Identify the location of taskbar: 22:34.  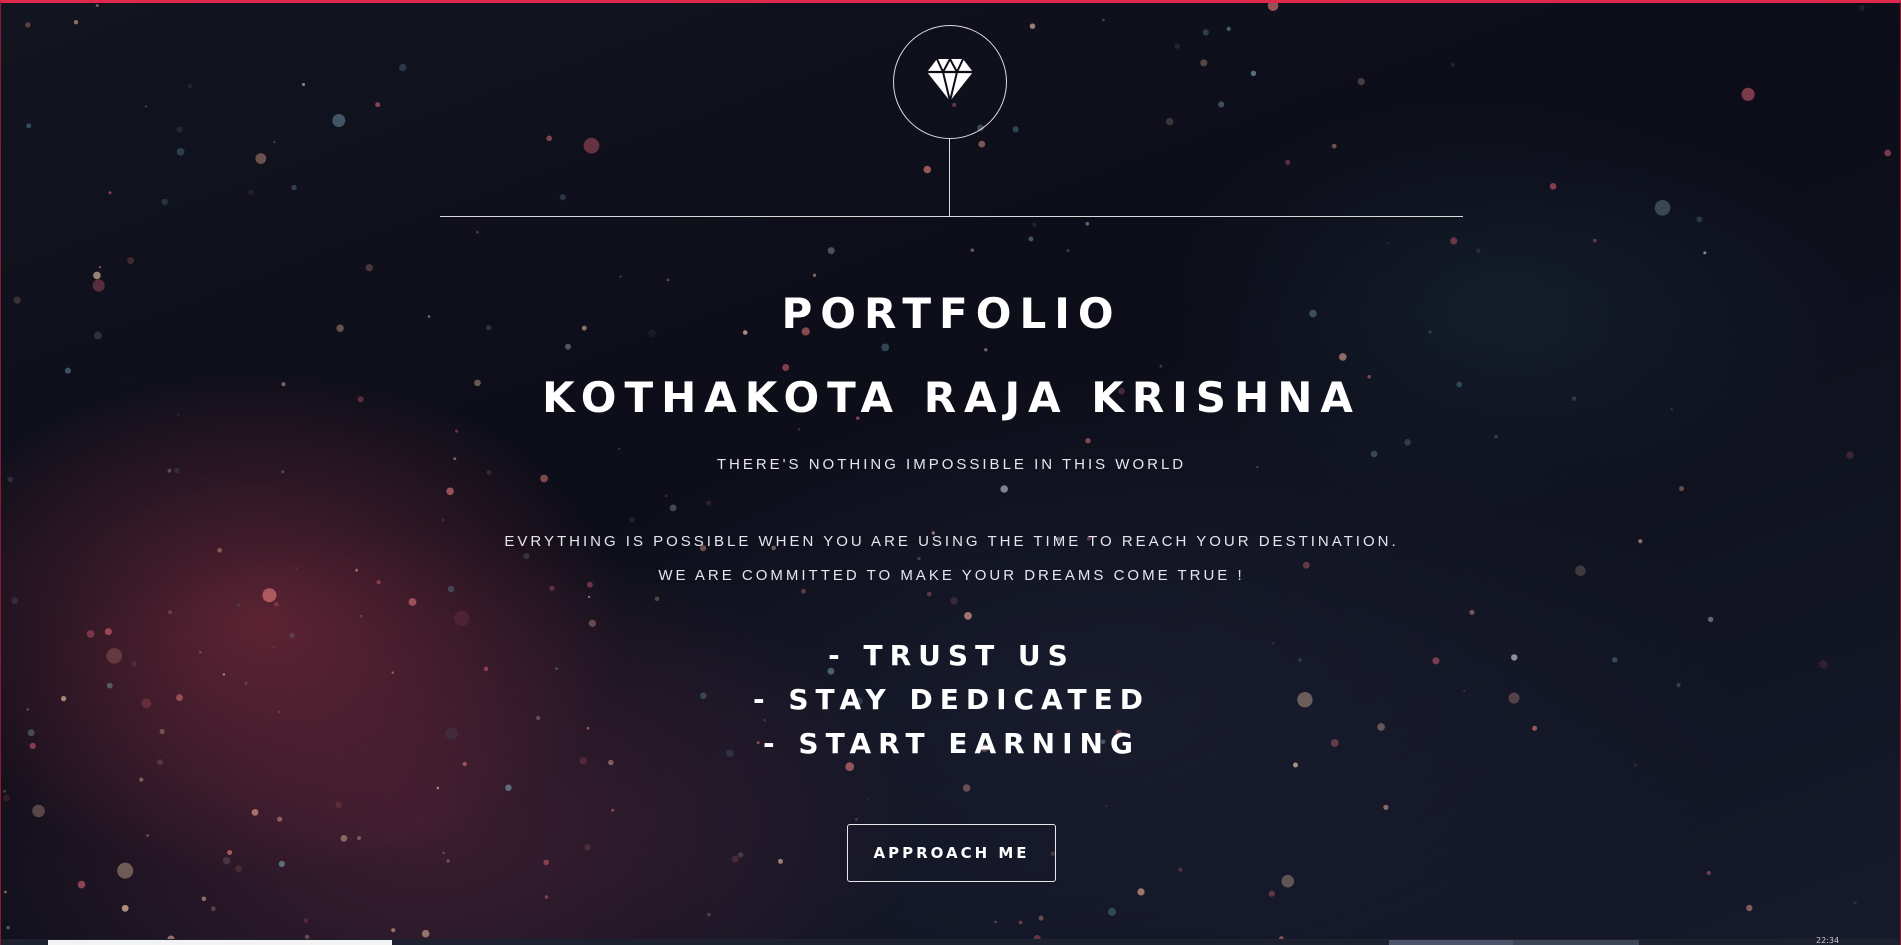
(950, 940).